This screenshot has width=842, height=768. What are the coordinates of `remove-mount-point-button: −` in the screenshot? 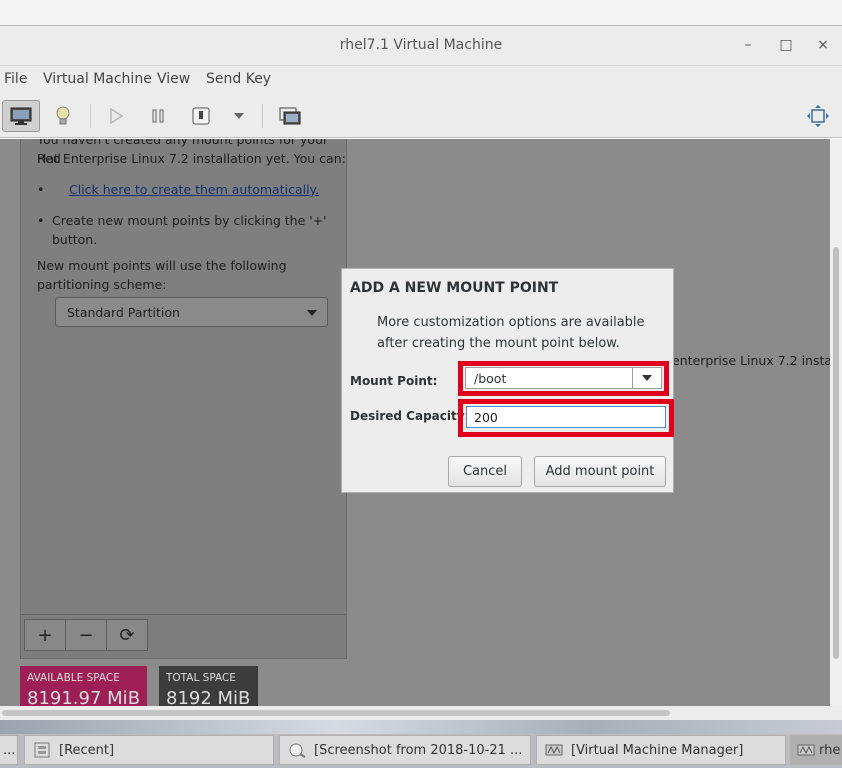 It's located at (86, 635).